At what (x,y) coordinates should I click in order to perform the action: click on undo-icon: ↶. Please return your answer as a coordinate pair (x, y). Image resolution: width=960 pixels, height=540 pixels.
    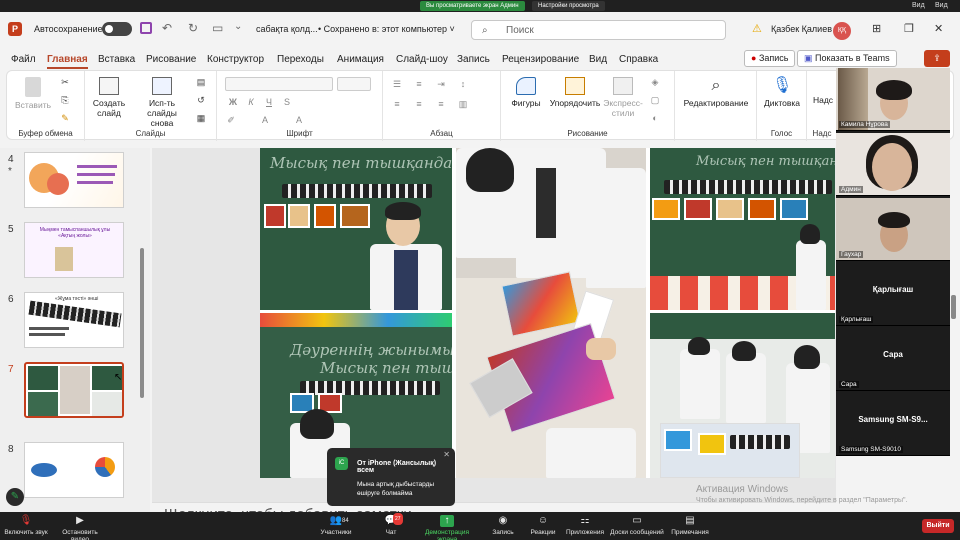
    Looking at the image, I should click on (167, 28).